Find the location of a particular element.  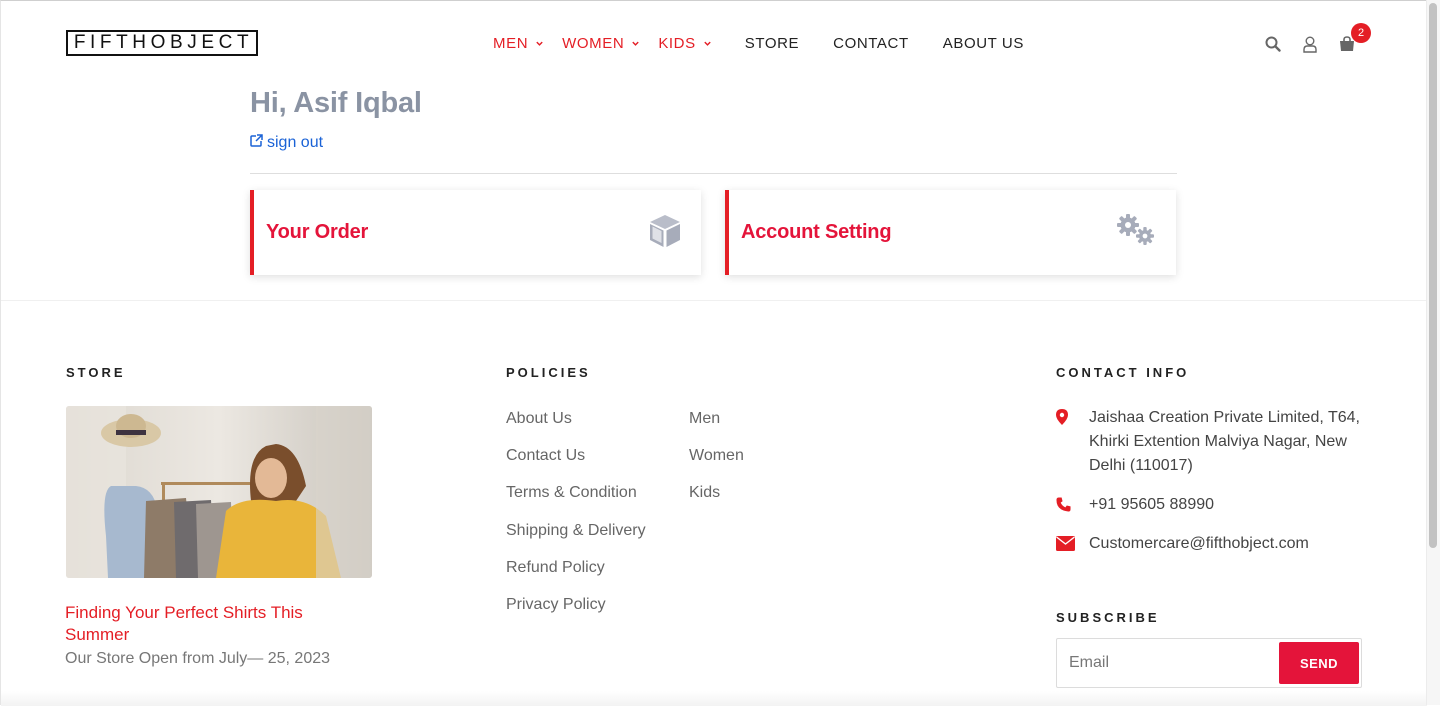

envelope-icon is located at coordinates (1065, 545).